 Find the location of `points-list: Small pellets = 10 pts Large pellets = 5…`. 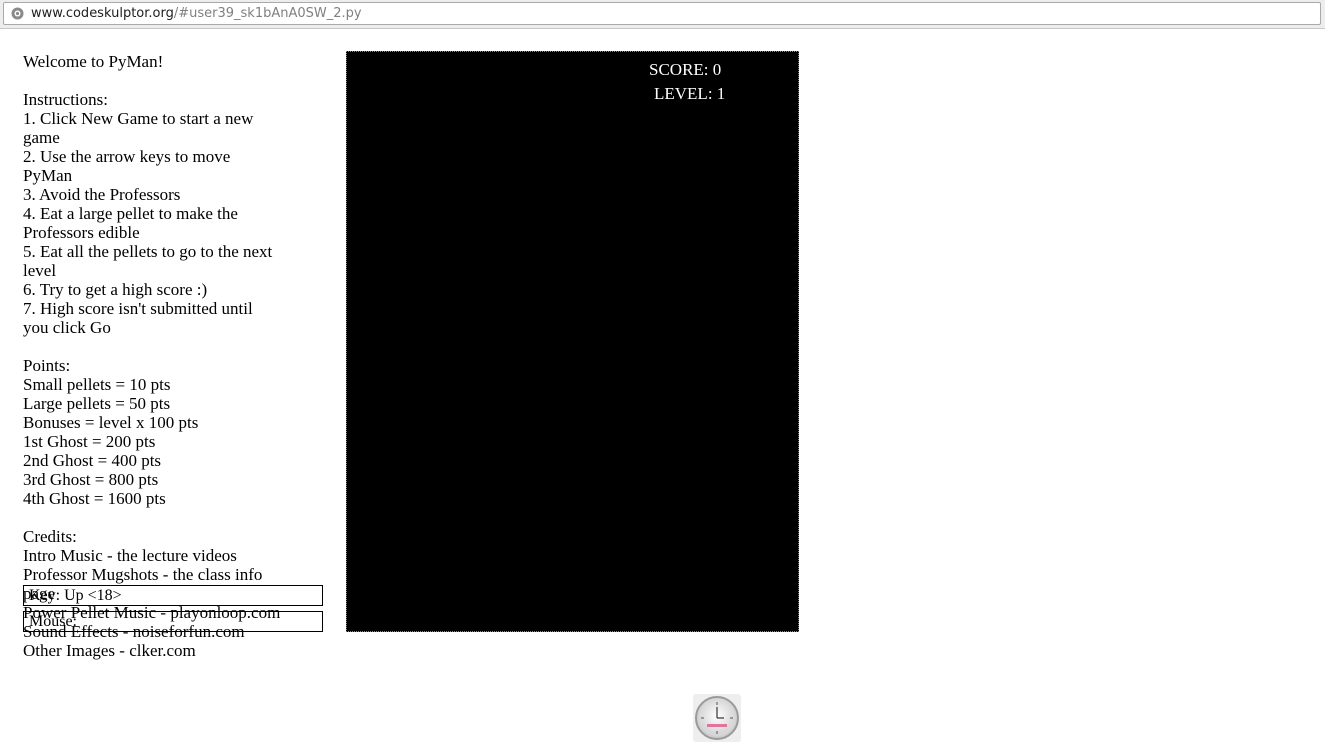

points-list: Small pellets = 10 pts Large pellets = 5… is located at coordinates (110, 441).